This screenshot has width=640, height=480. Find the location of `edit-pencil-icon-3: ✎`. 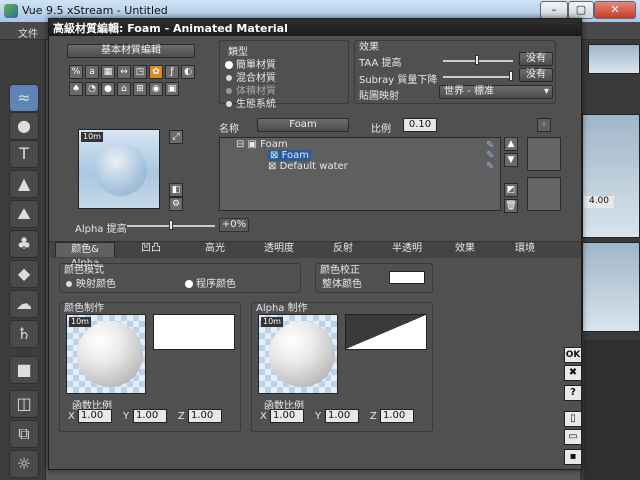

edit-pencil-icon-3: ✎ is located at coordinates (490, 166).